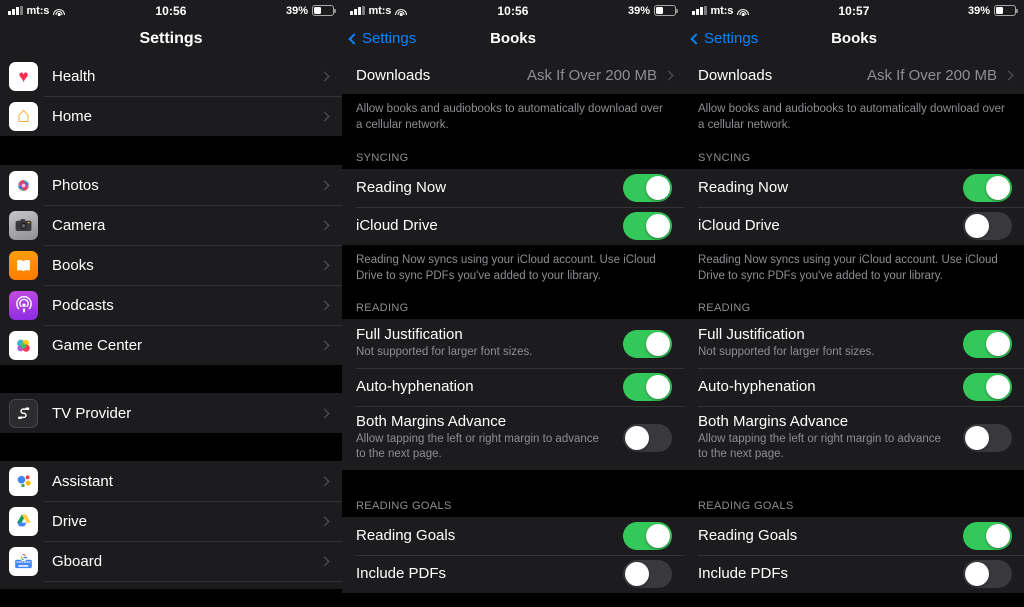 This screenshot has width=1024, height=607. What do you see at coordinates (97, 345) in the screenshot?
I see `sidebar-item-label: Game Center` at bounding box center [97, 345].